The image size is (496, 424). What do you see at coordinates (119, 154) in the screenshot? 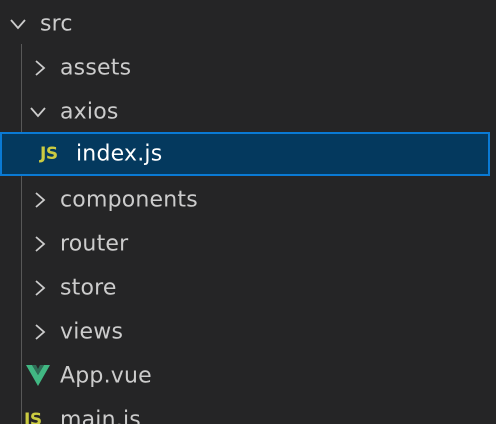
I see `tree-item-label: index.js` at bounding box center [119, 154].